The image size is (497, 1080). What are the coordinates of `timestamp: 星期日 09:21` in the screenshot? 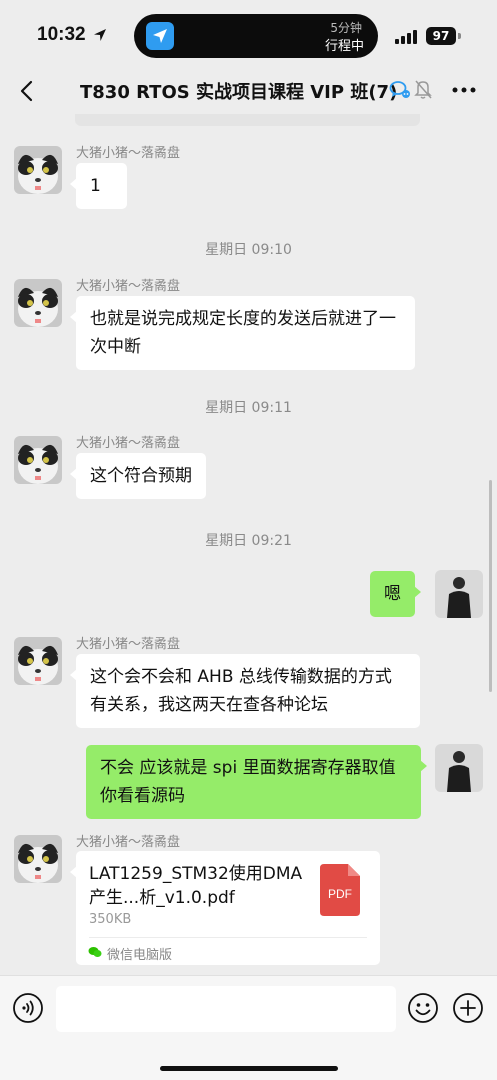 It's located at (248, 541).